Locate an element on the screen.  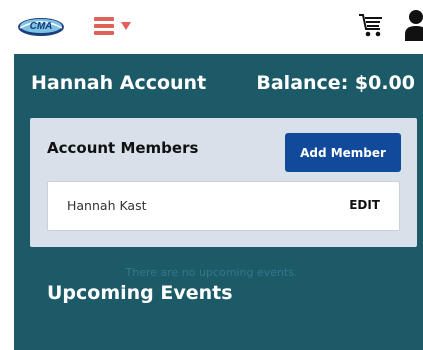
chevron-down-icon is located at coordinates (126, 26).